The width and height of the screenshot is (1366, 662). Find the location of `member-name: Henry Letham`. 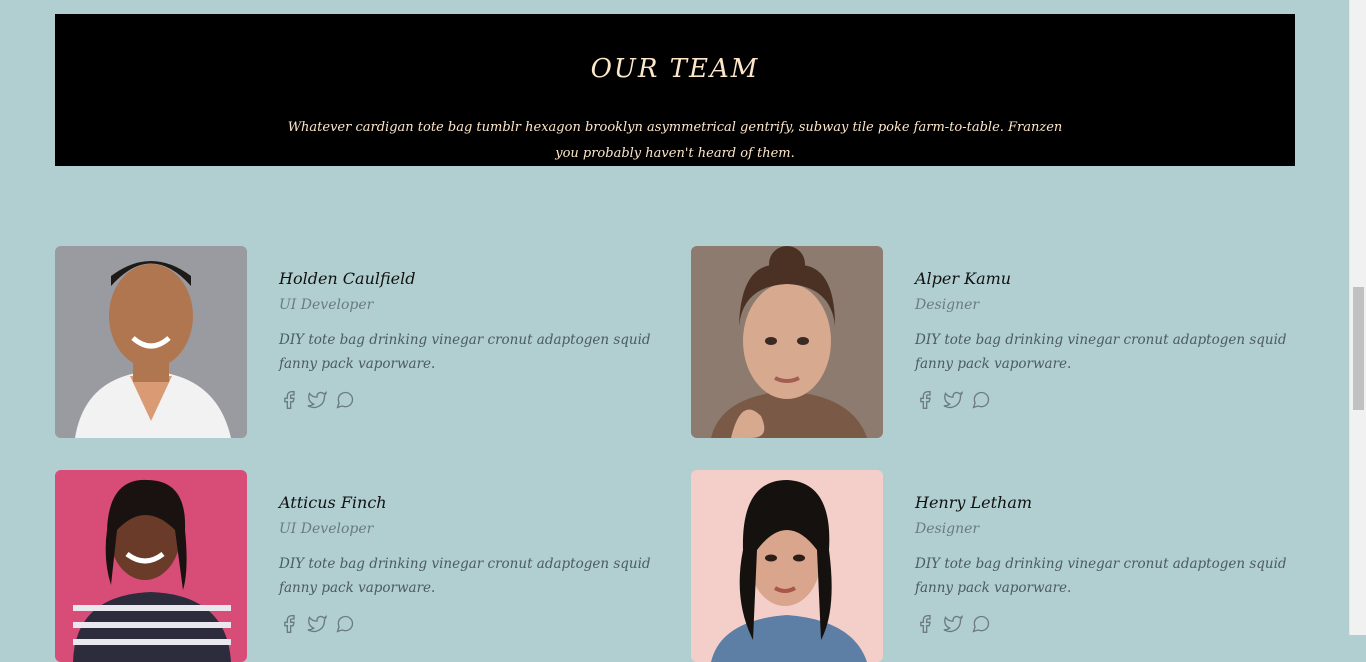

member-name: Henry Letham is located at coordinates (974, 502).